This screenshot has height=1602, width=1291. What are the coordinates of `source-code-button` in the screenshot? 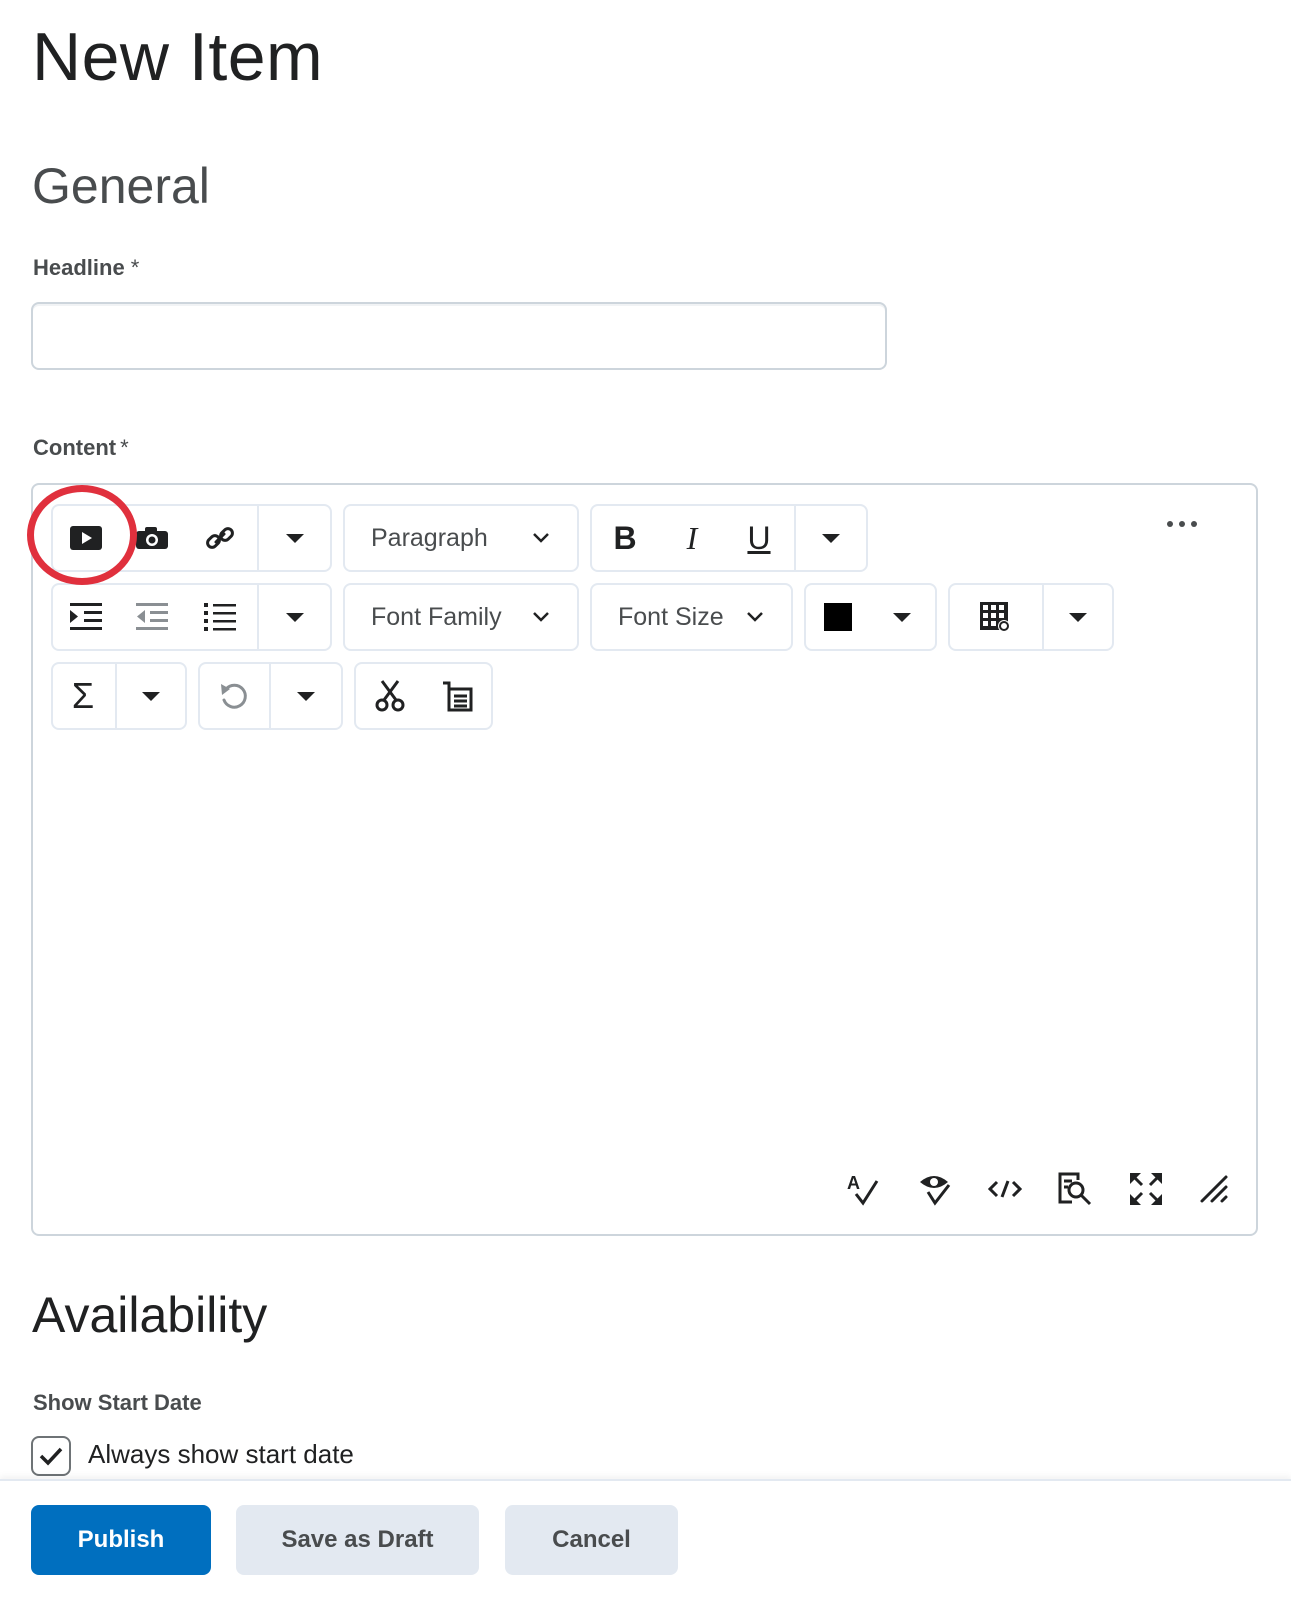 It's located at (1005, 1189).